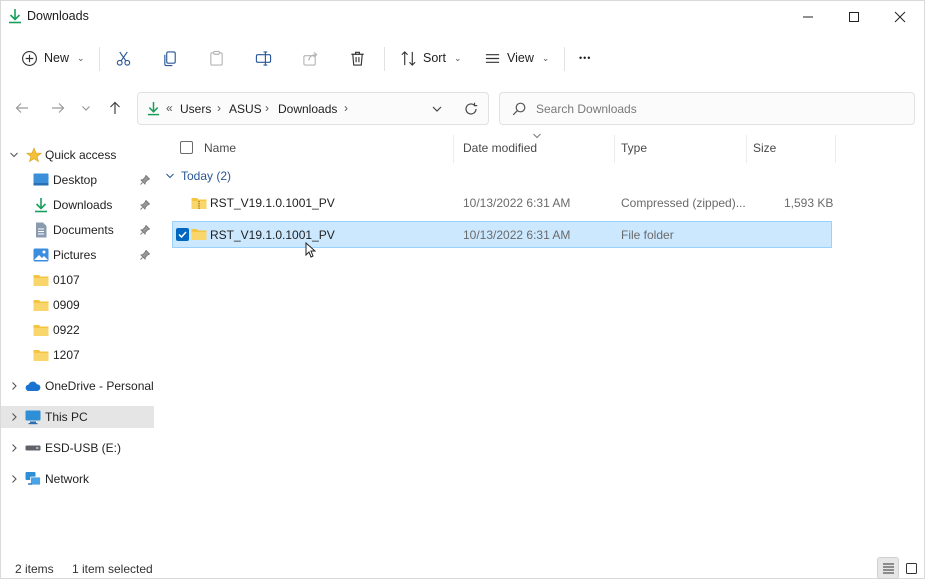 Image resolution: width=925 pixels, height=579 pixels. What do you see at coordinates (519, 109) in the screenshot?
I see `search-icon` at bounding box center [519, 109].